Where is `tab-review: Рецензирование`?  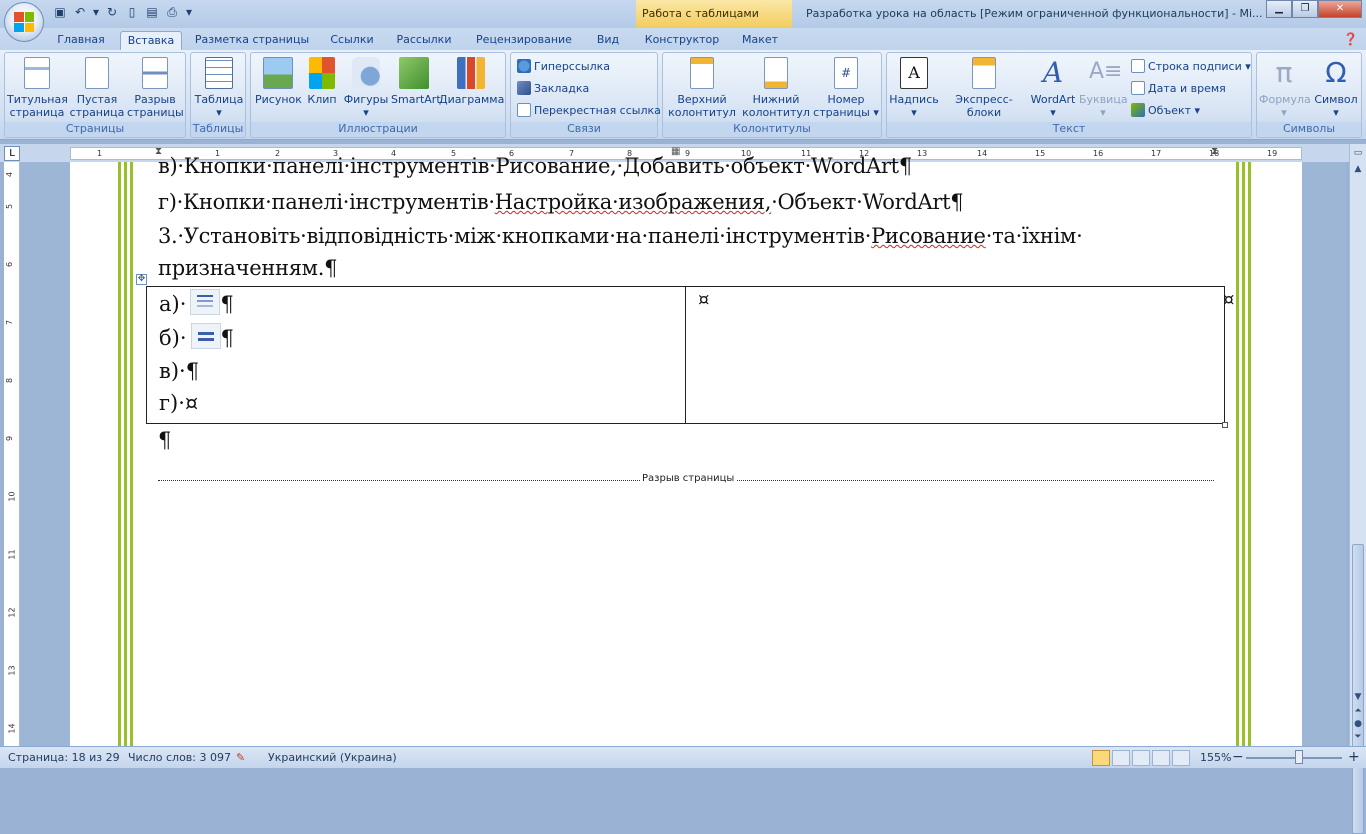
tab-review: Рецензирование is located at coordinates (524, 40).